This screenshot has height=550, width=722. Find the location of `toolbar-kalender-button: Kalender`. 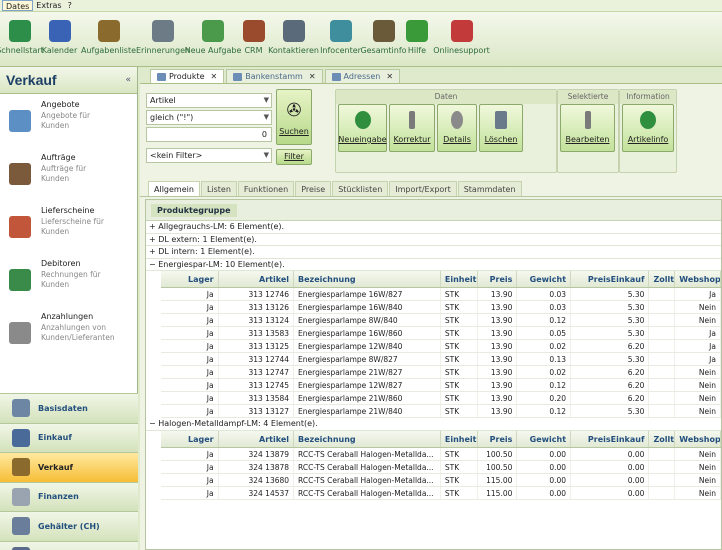

toolbar-kalender-button: Kalender is located at coordinates (59, 39).